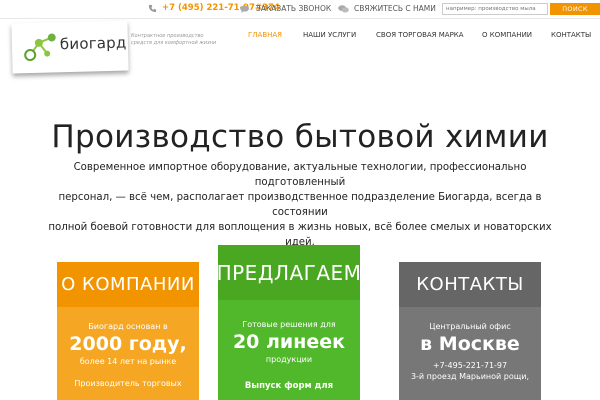 This screenshot has width=600, height=400. I want to click on nav-contacts: КОНТАКТЫ, so click(571, 35).